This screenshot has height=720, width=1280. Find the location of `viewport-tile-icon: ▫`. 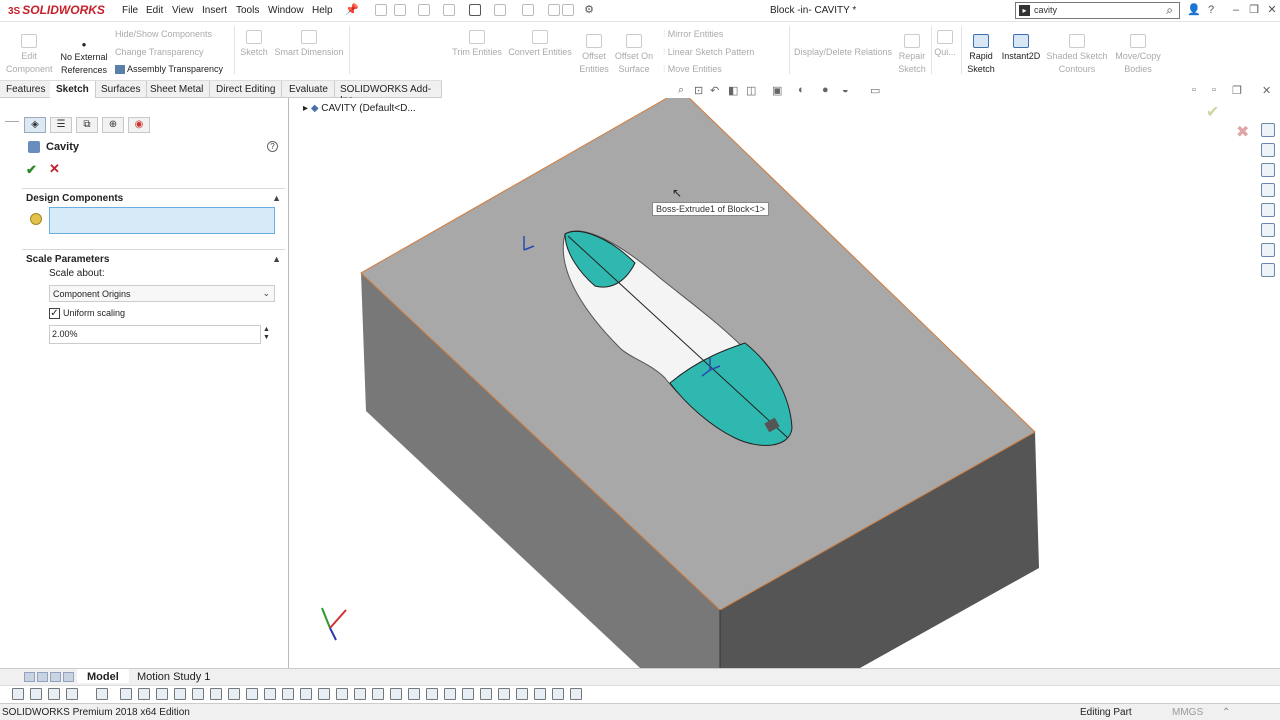

viewport-tile-icon: ▫ is located at coordinates (1214, 90).